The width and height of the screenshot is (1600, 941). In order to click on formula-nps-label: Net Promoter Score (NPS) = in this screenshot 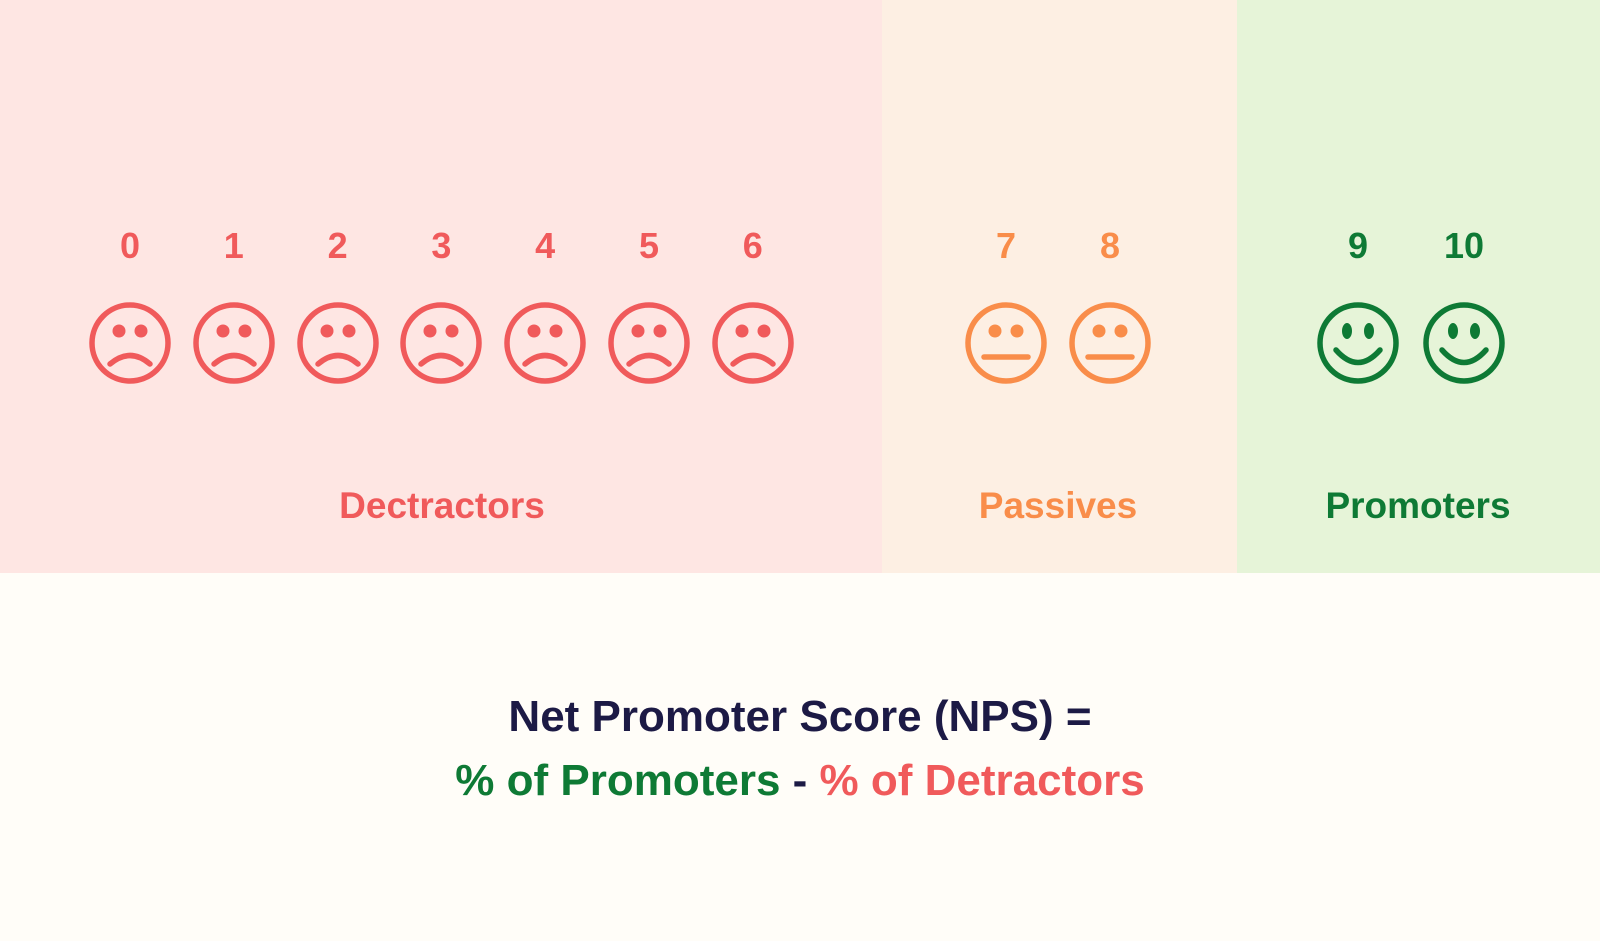, I will do `click(800, 716)`.